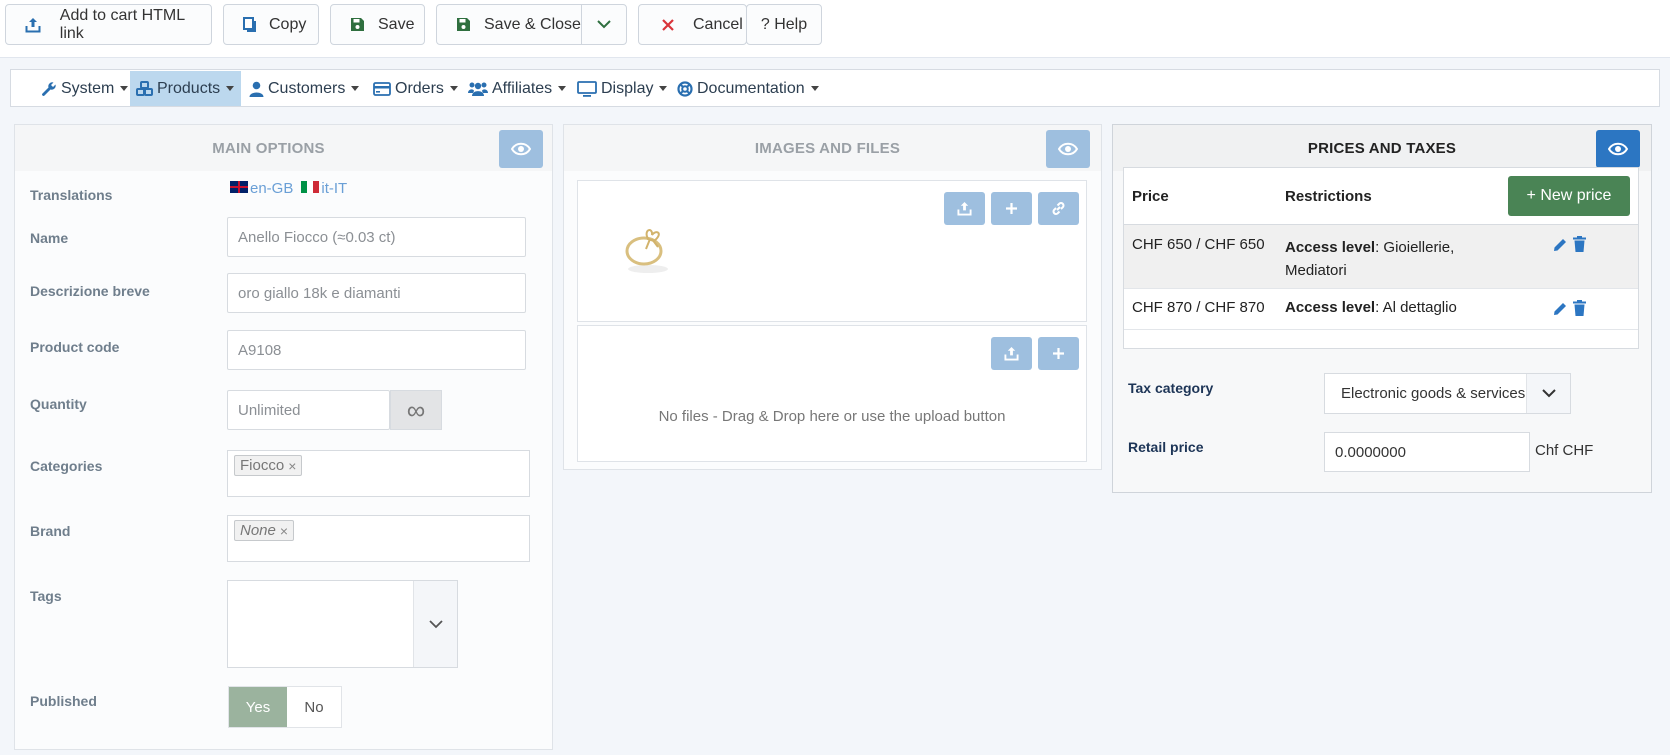 The width and height of the screenshot is (1670, 755). I want to click on add-file-button, so click(1058, 353).